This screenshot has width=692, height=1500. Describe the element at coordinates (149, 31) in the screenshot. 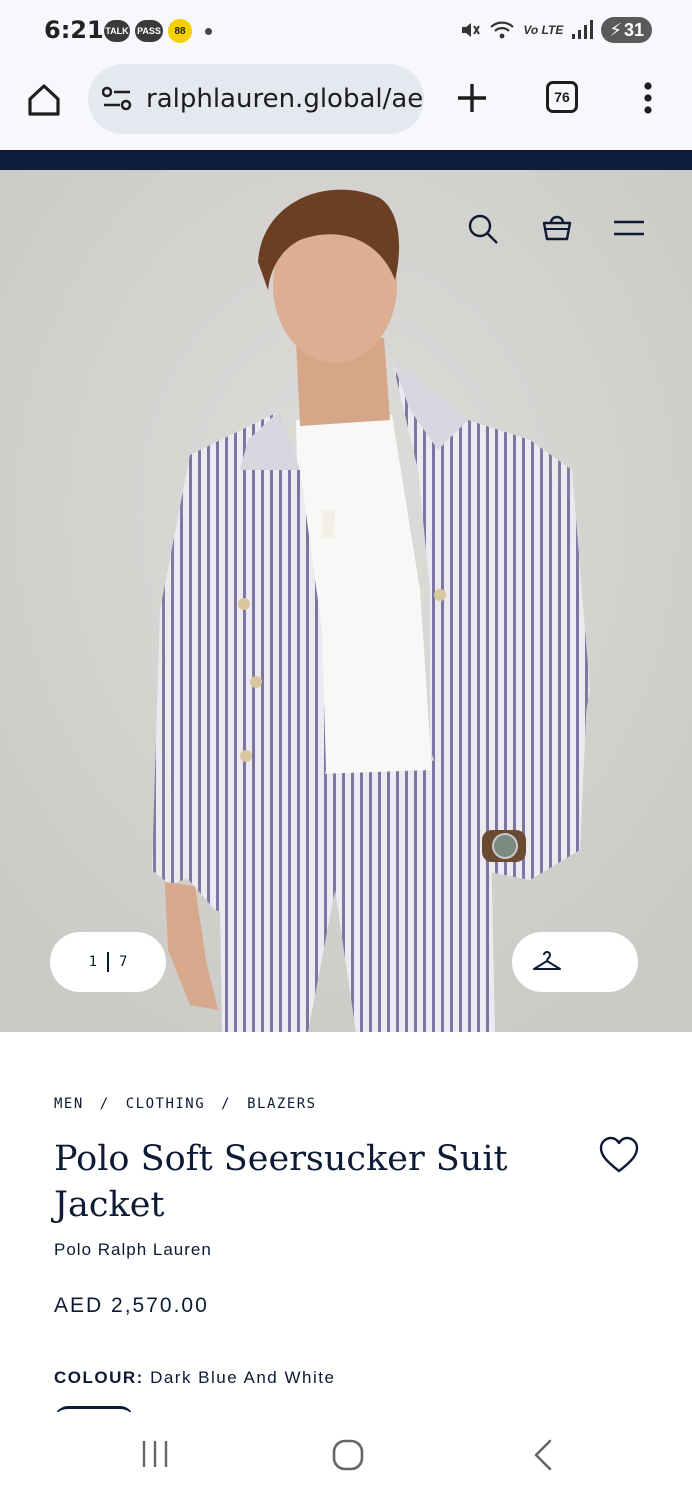

I see `pass-notification-icon: PASS` at that location.